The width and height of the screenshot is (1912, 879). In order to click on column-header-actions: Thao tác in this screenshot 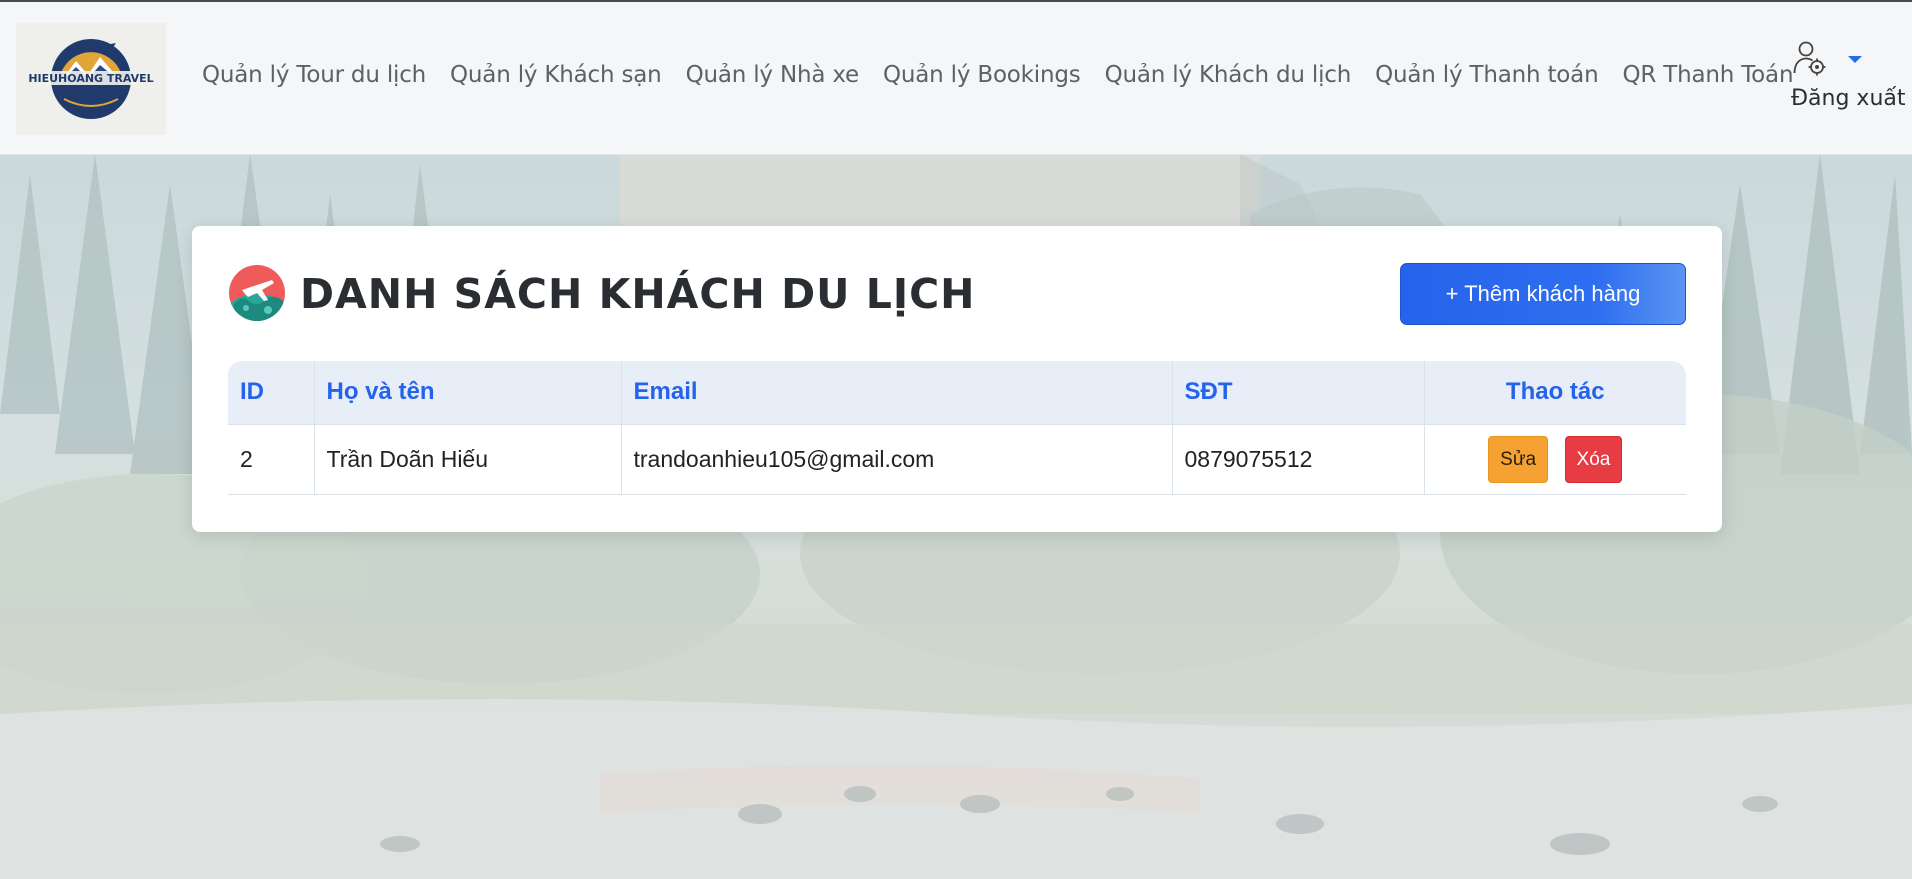, I will do `click(1555, 393)`.